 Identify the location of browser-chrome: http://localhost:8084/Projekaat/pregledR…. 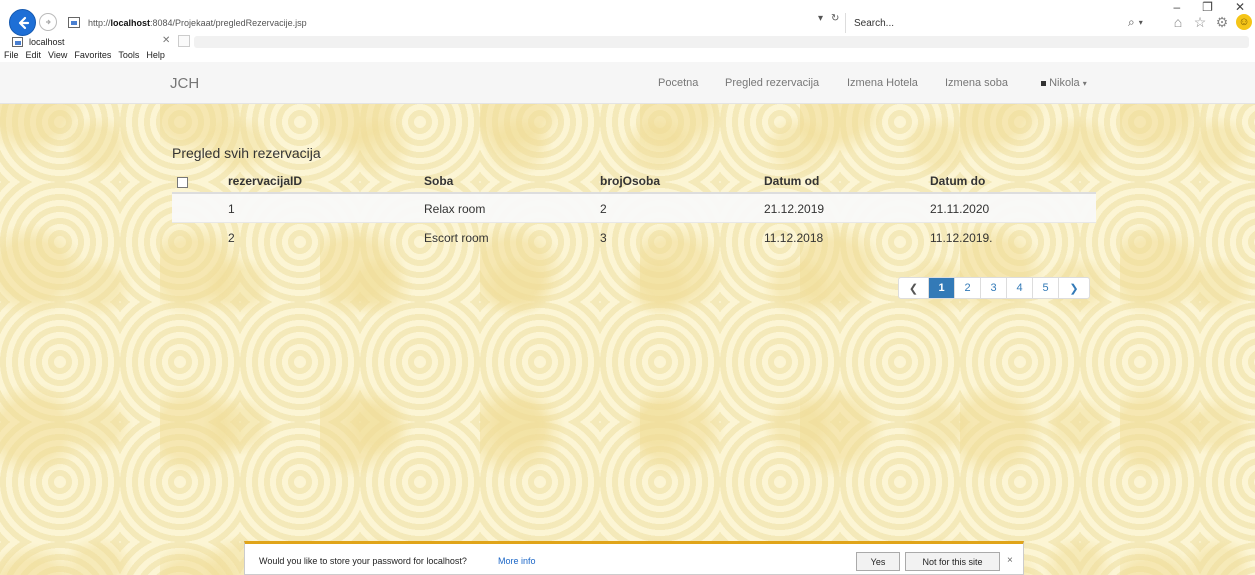
(627, 31).